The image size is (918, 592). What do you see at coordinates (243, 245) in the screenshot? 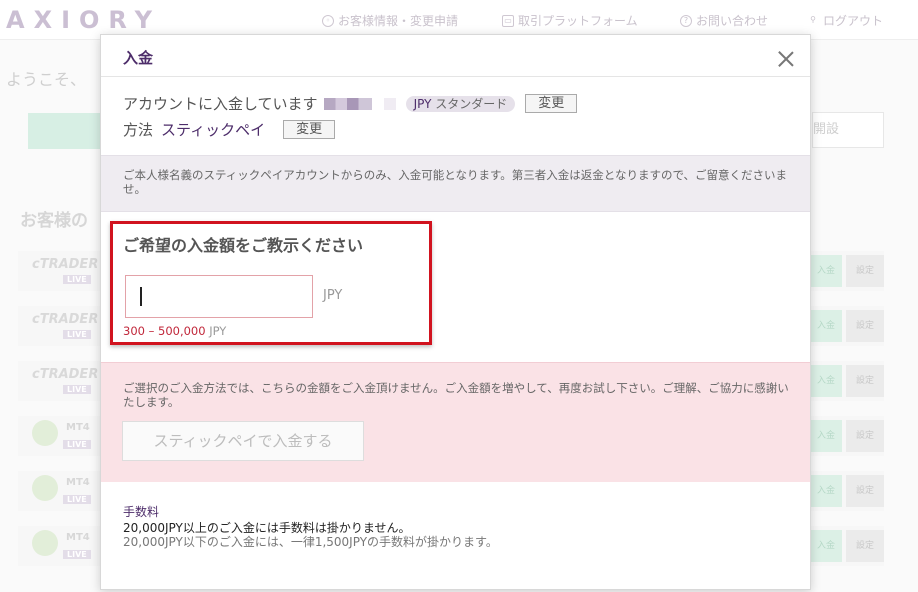
I see `amount-label: ご希望の入金額をご教示ください` at bounding box center [243, 245].